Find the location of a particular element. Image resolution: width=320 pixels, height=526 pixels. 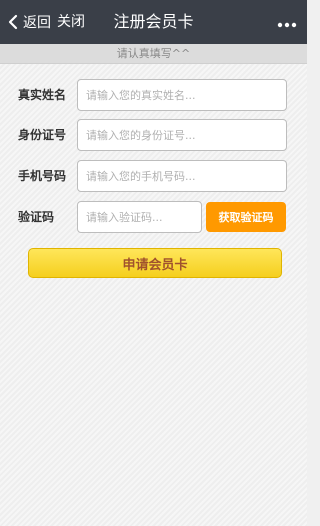

back-button: 返回 is located at coordinates (29, 22).